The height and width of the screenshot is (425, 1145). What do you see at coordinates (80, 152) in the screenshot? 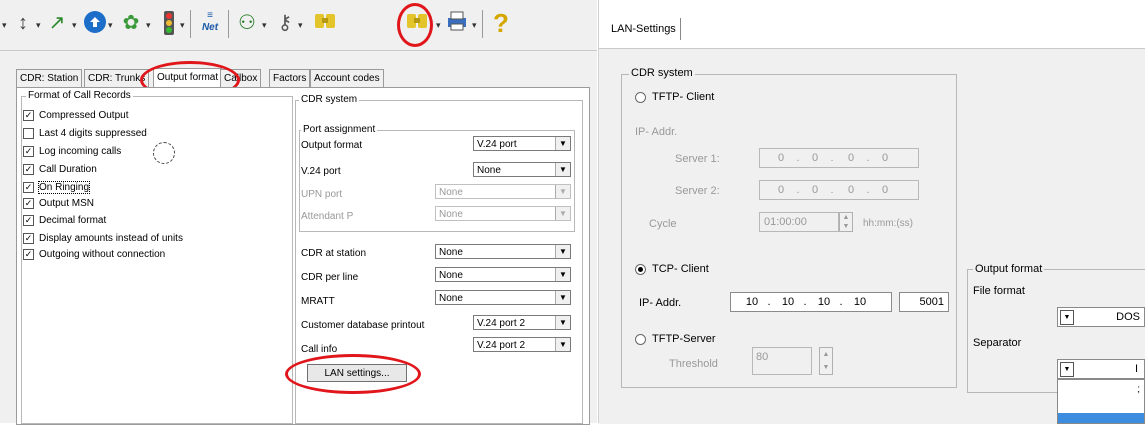
I see `checkbox-label: Log incoming calls` at bounding box center [80, 152].